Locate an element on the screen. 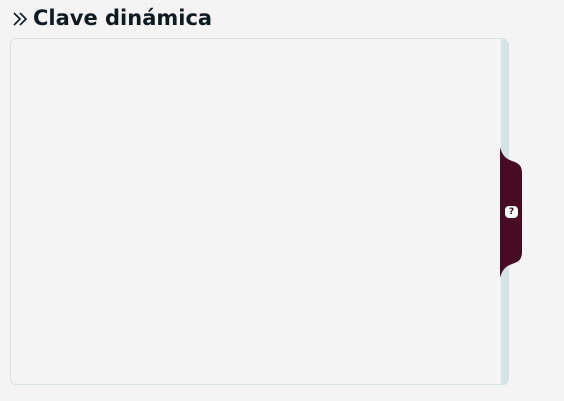 Image resolution: width=564 pixels, height=401 pixels. question-icon: ? is located at coordinates (511, 212).